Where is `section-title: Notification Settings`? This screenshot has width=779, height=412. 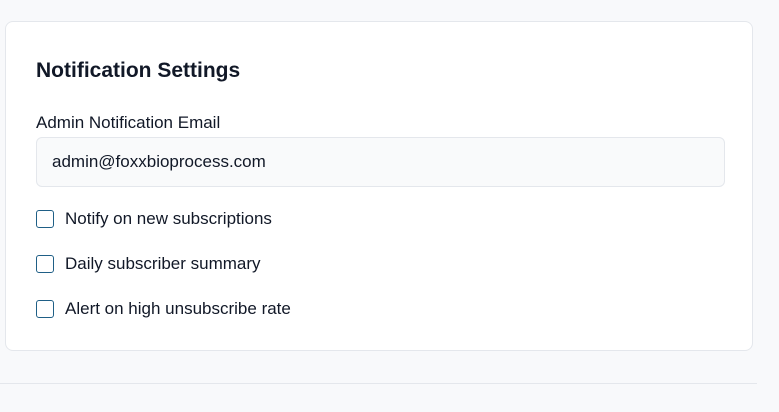 section-title: Notification Settings is located at coordinates (138, 70).